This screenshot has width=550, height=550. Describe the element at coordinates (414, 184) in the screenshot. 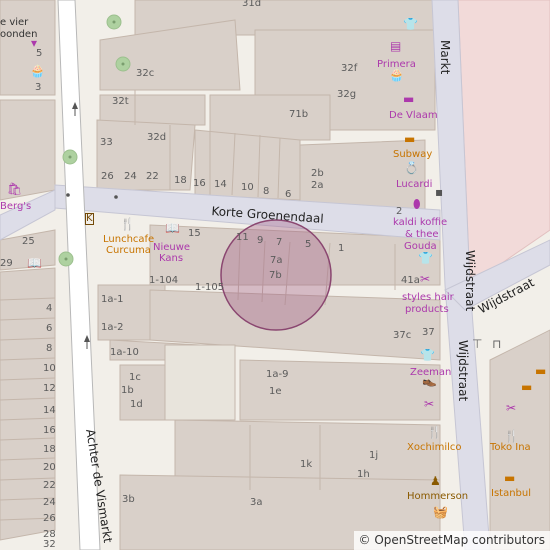

I see `poi-label-lucardi: Lucardi` at that location.